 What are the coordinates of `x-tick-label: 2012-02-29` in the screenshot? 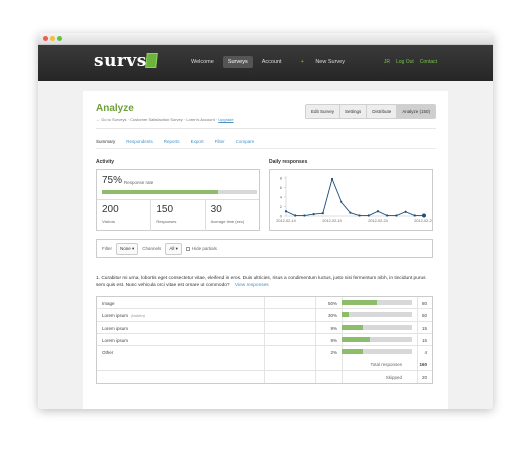 It's located at (423, 221).